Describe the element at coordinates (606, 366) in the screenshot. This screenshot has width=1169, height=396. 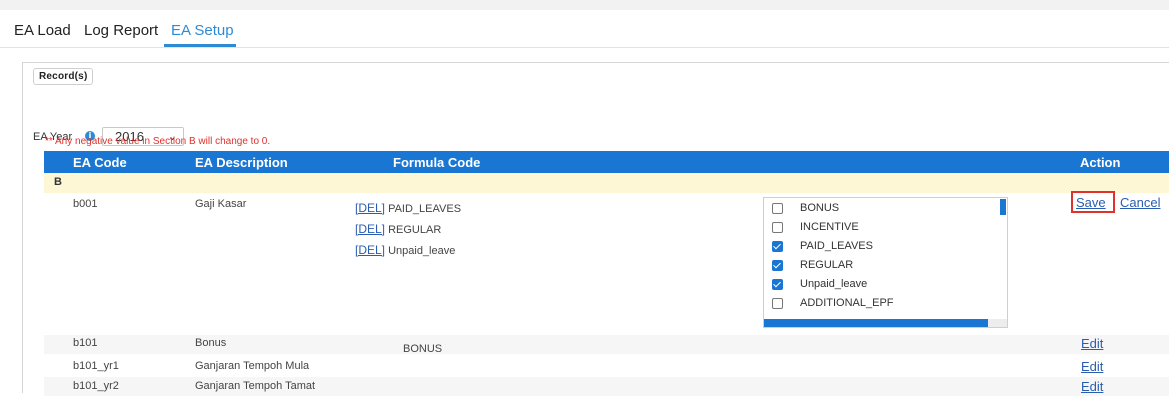
I see `table-row: b101_yr1 Ganjaran Tempoh Mula Edit` at that location.